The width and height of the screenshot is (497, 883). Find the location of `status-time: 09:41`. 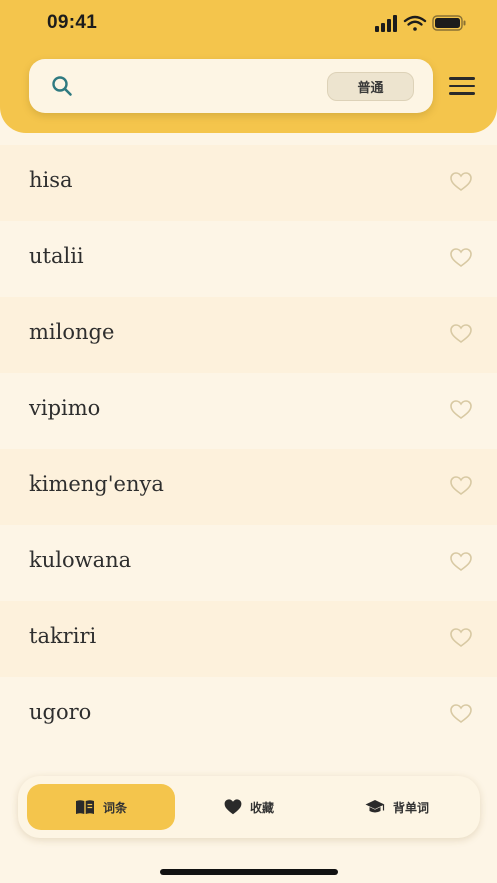

status-time: 09:41 is located at coordinates (72, 22).